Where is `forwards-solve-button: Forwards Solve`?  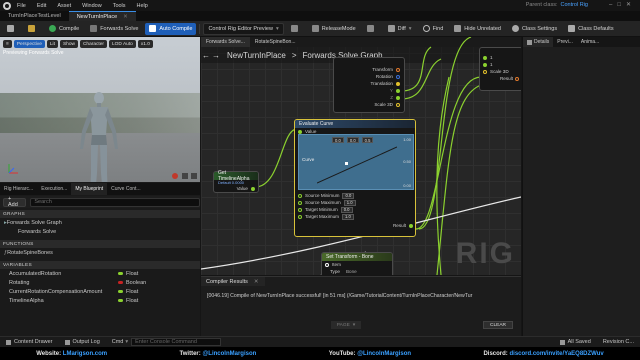 forwards-solve-button: Forwards Solve is located at coordinates (114, 29).